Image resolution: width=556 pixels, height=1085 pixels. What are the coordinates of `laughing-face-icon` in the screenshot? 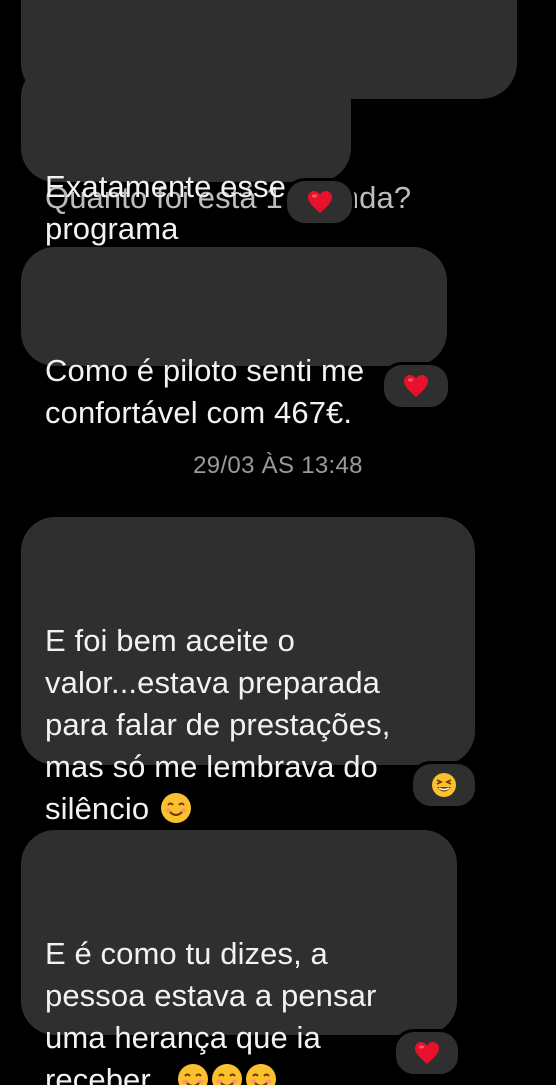 It's located at (444, 785).